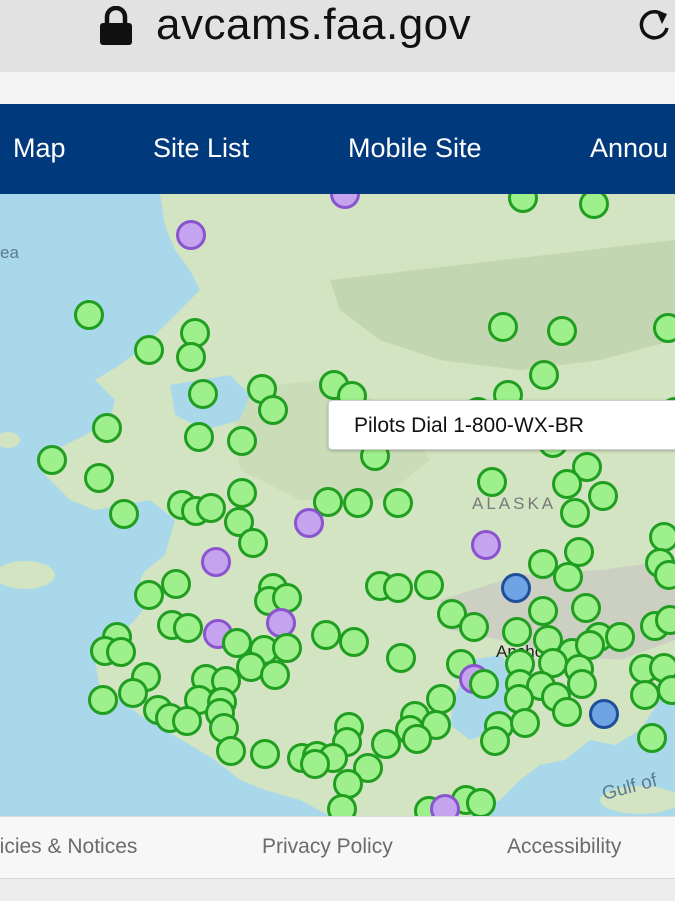 The height and width of the screenshot is (901, 675). Describe the element at coordinates (564, 847) in the screenshot. I see `footer-accessibility-link: Accessibility` at that location.